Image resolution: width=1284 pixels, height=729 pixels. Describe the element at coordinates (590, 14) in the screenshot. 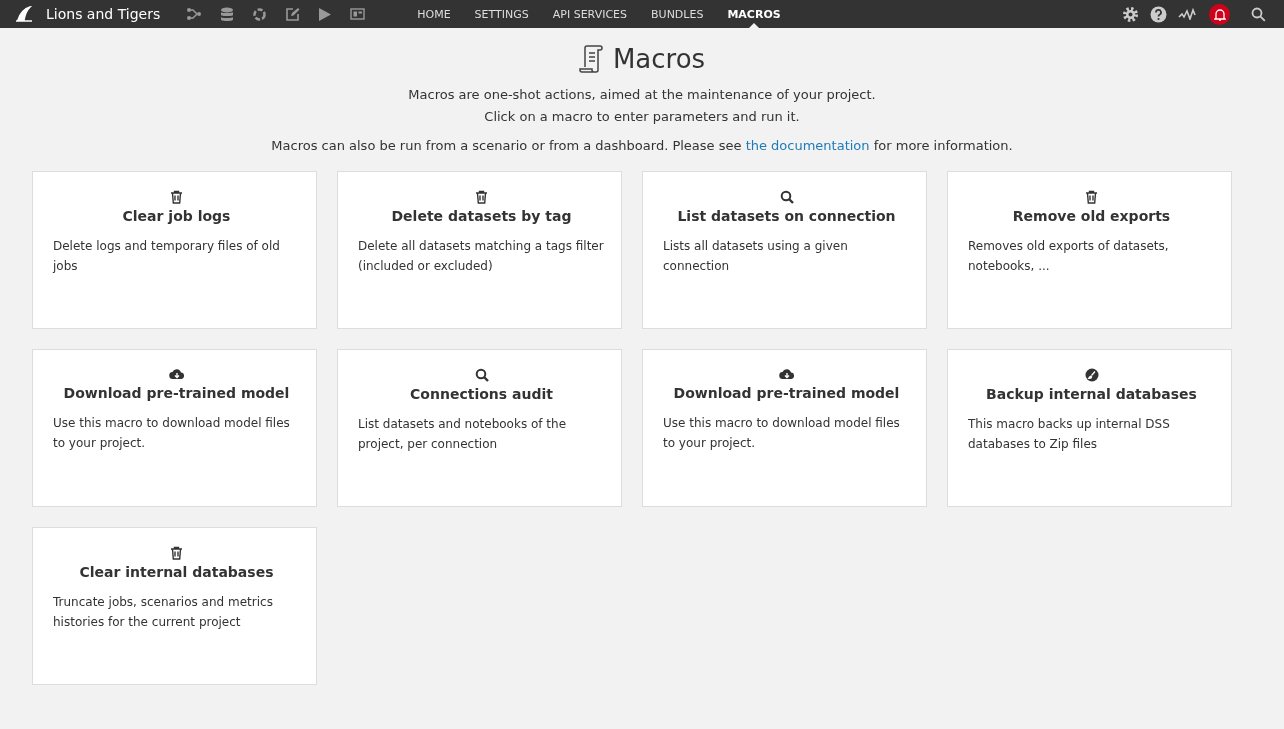

I see `nav-tab: API SERVICES` at that location.